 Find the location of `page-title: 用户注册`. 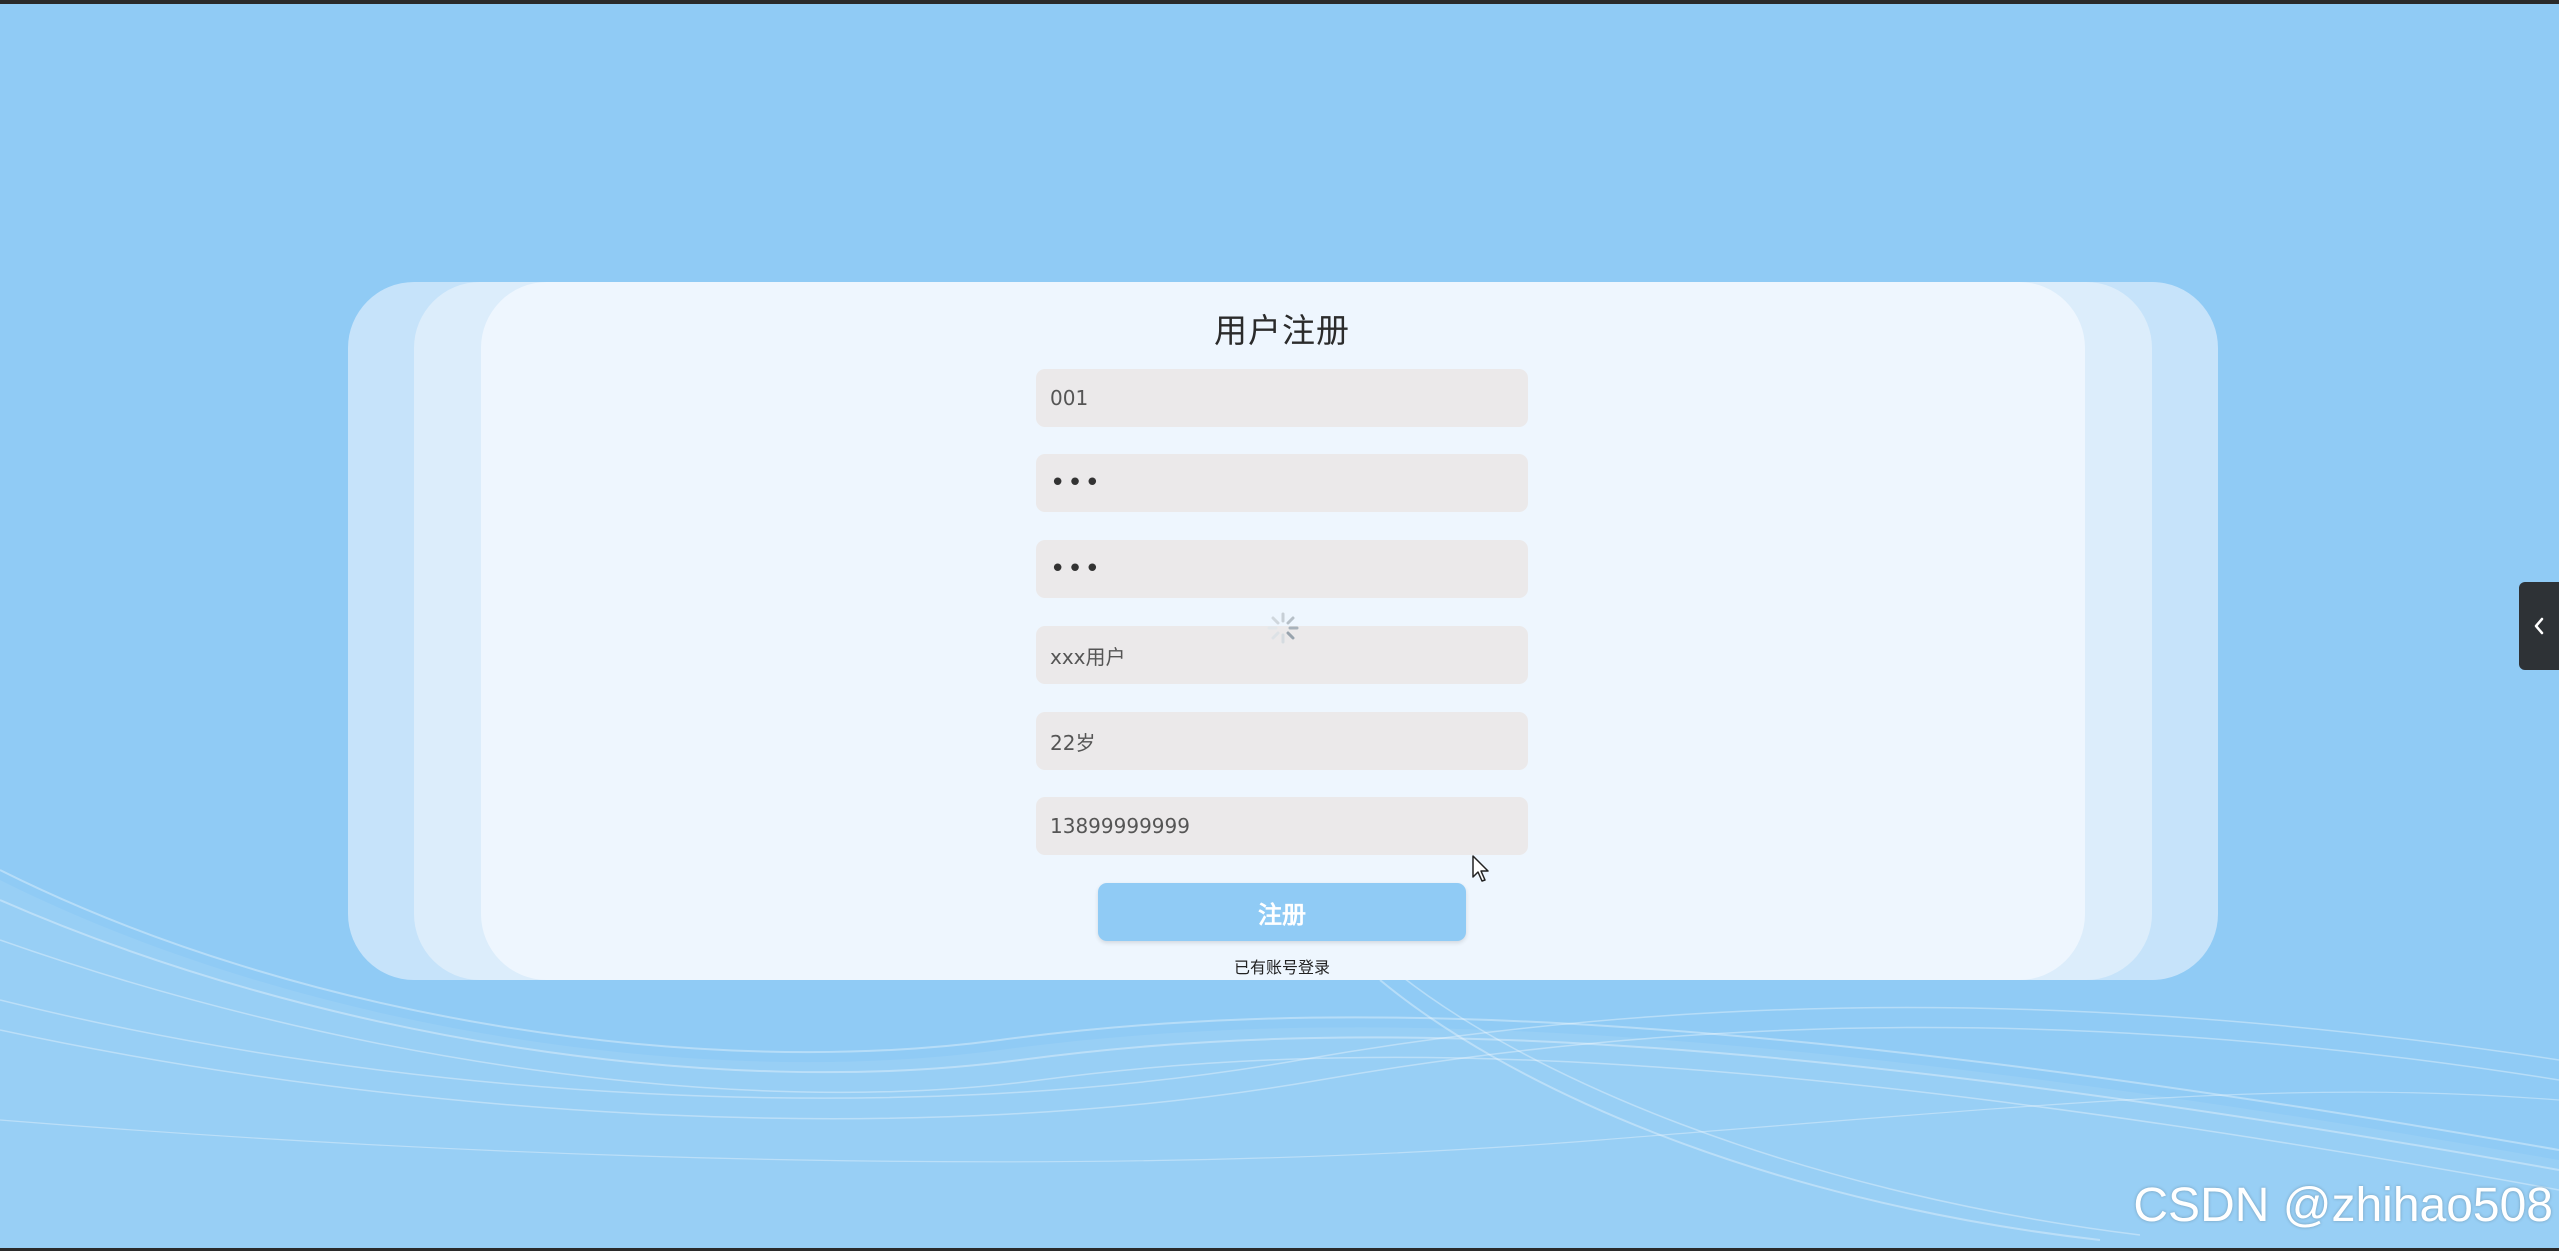

page-title: 用户注册 is located at coordinates (1282, 330).